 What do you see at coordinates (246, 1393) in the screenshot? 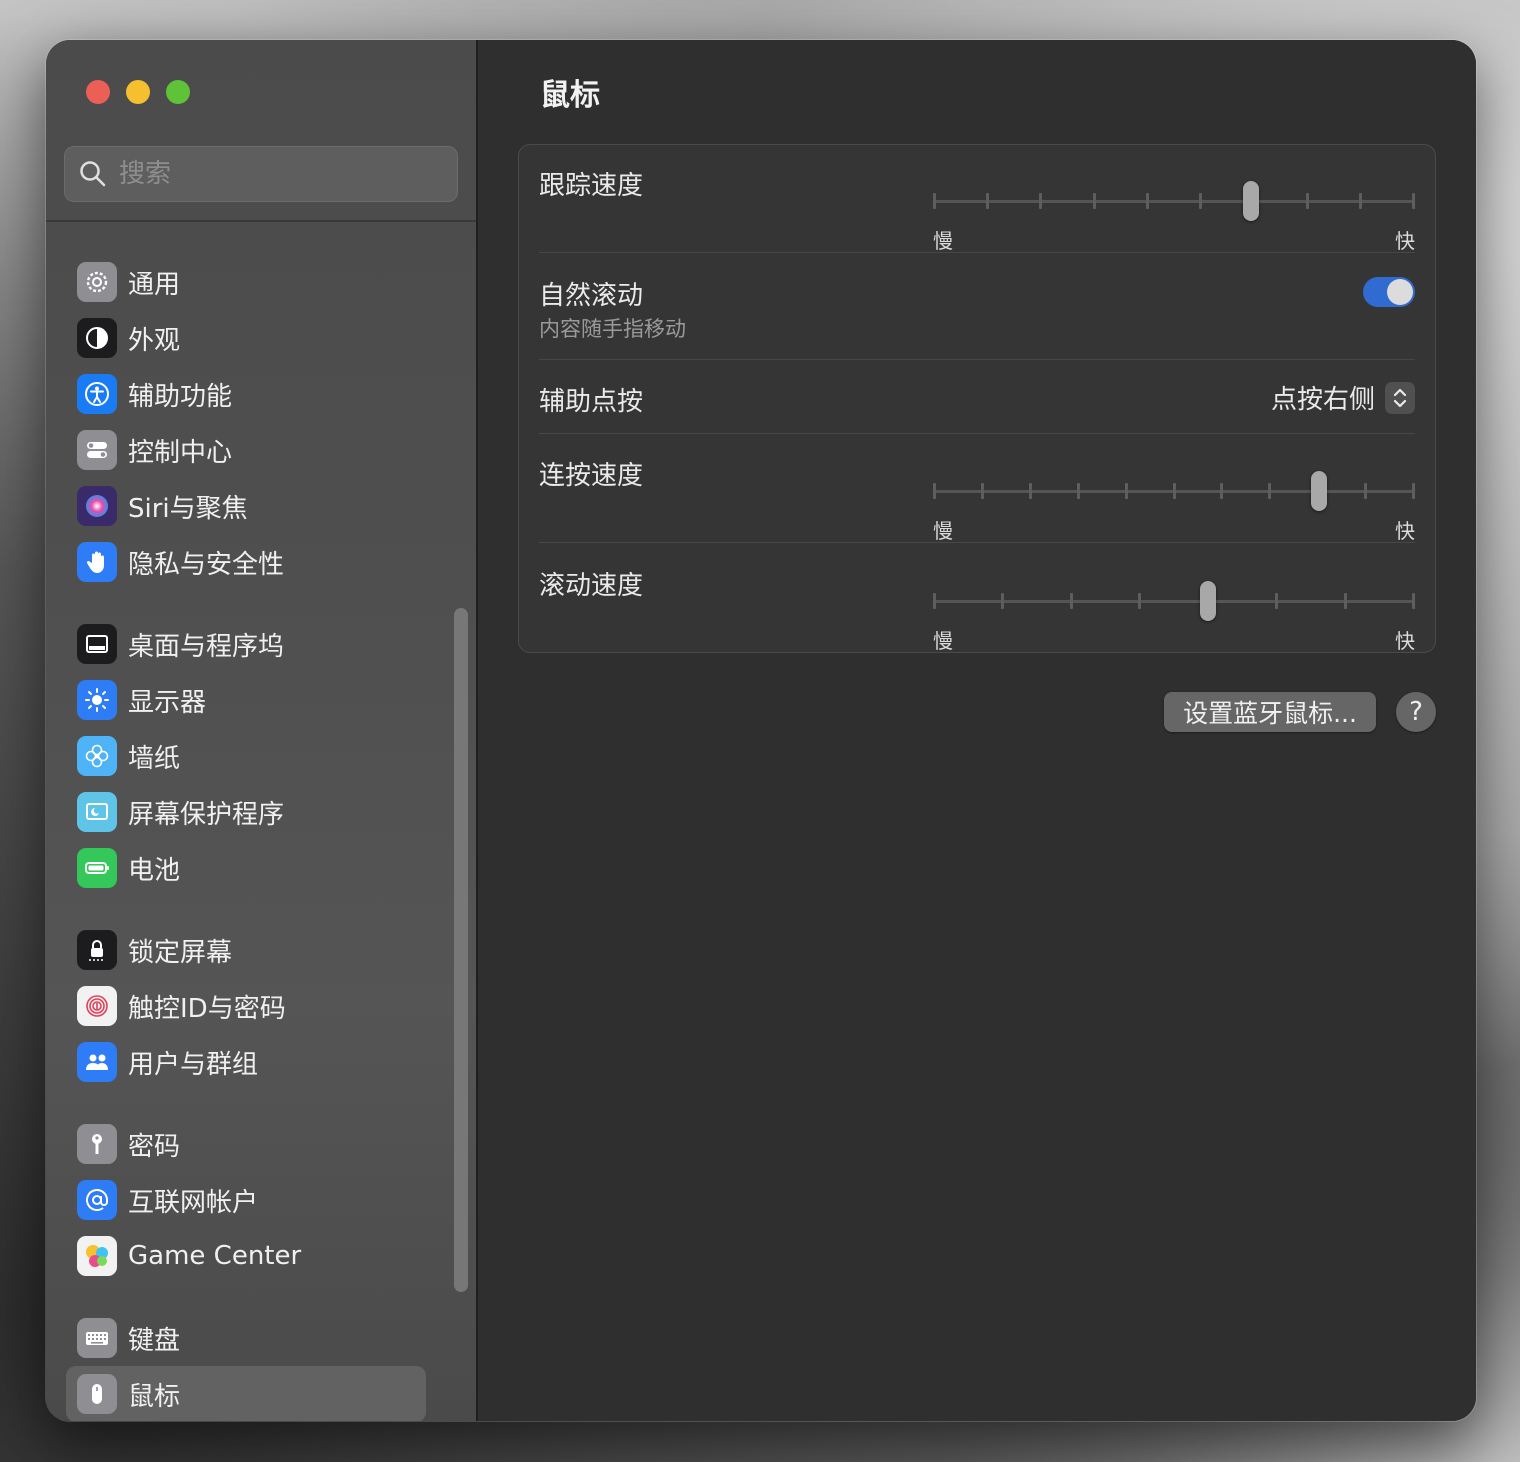
I see `sidebar-item-mouse: 鼠标` at bounding box center [246, 1393].